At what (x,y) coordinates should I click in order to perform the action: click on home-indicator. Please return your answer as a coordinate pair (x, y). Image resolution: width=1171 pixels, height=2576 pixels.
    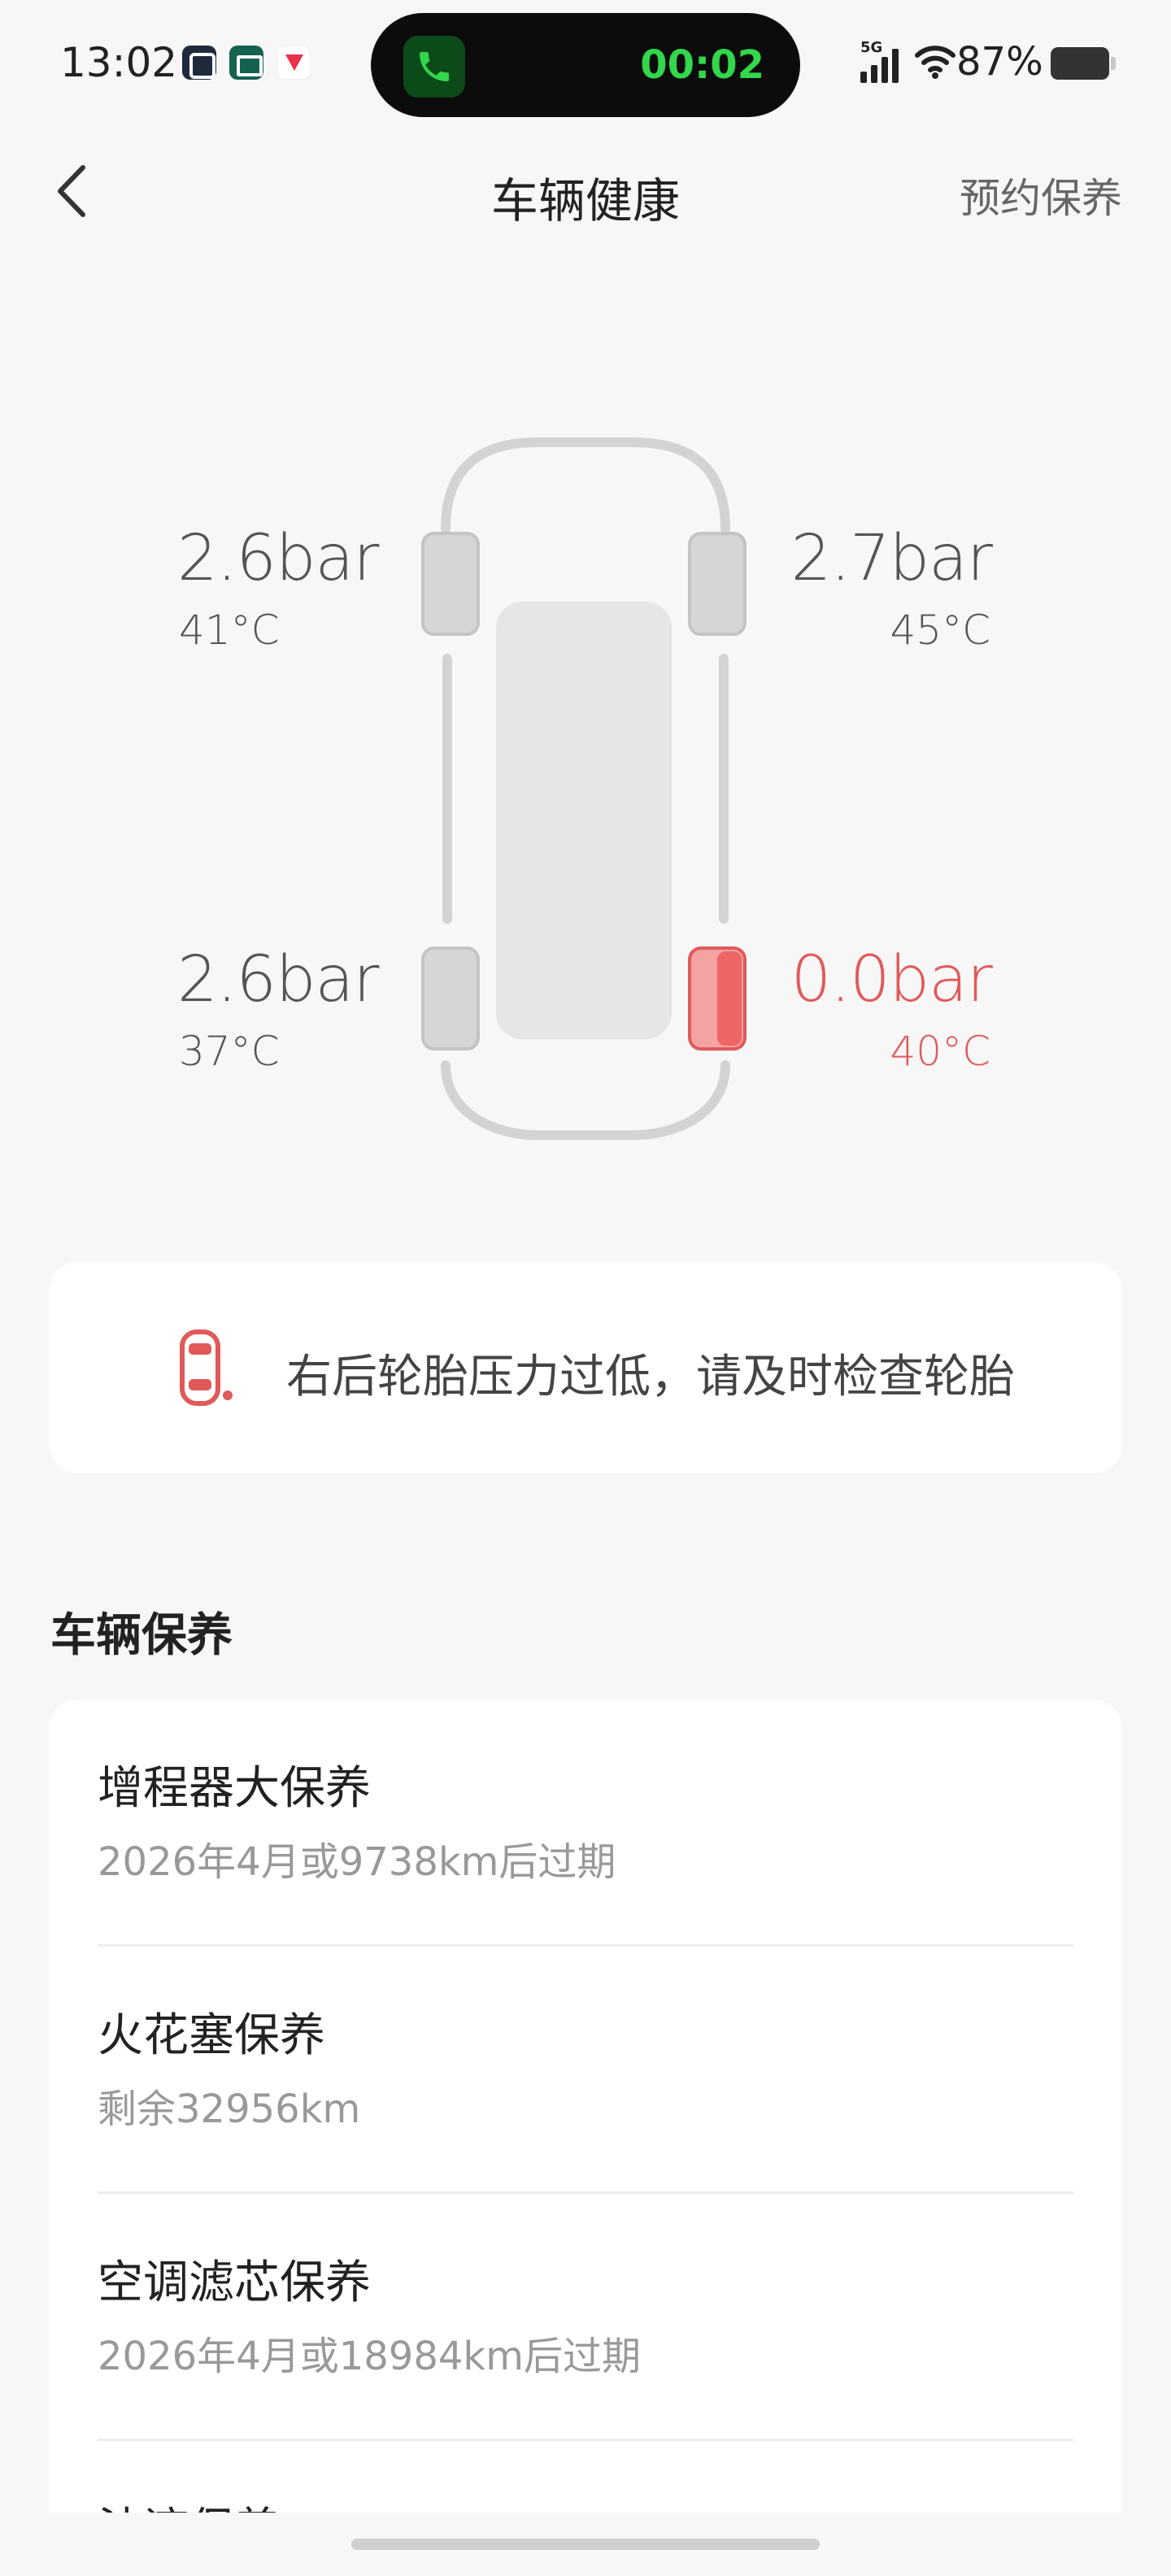
    Looking at the image, I should click on (585, 2544).